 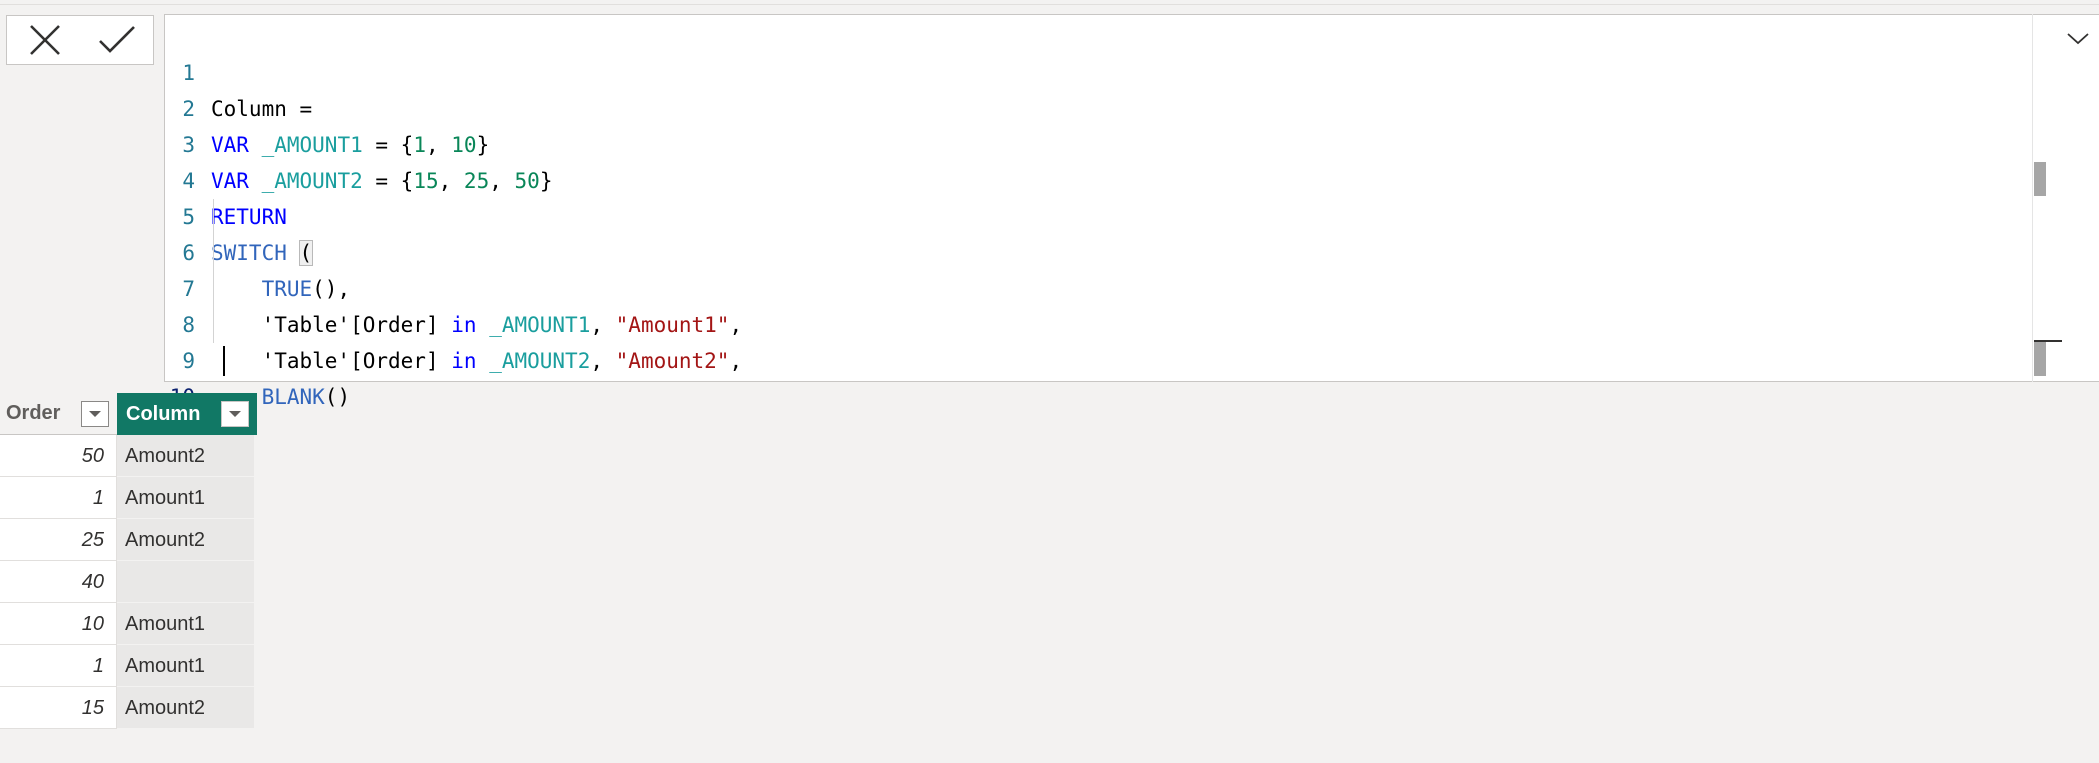 I want to click on cursor-position-marker, so click(x=2048, y=341).